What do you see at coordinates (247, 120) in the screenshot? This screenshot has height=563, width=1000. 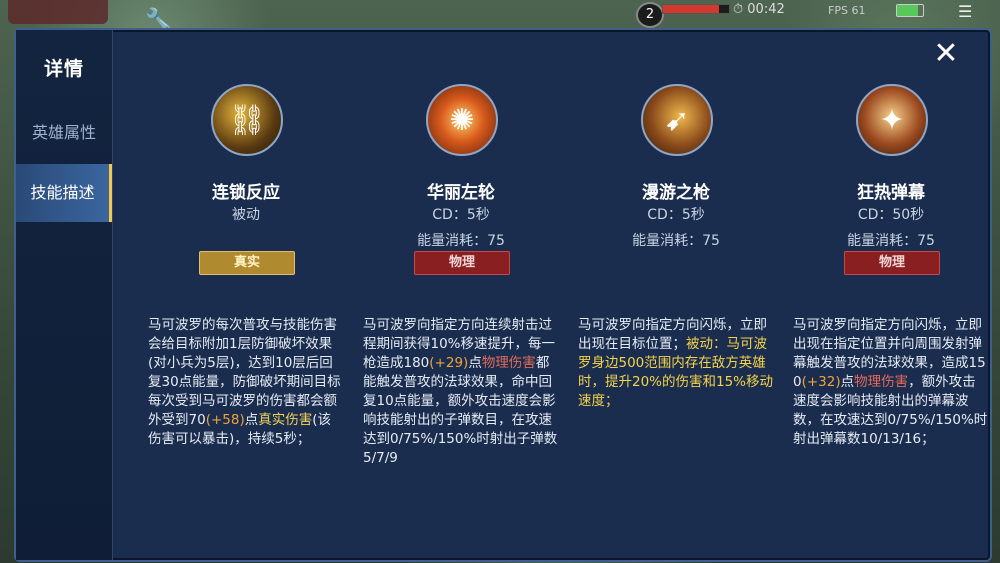 I see `skill-chain-reaction-icon: ⛓` at bounding box center [247, 120].